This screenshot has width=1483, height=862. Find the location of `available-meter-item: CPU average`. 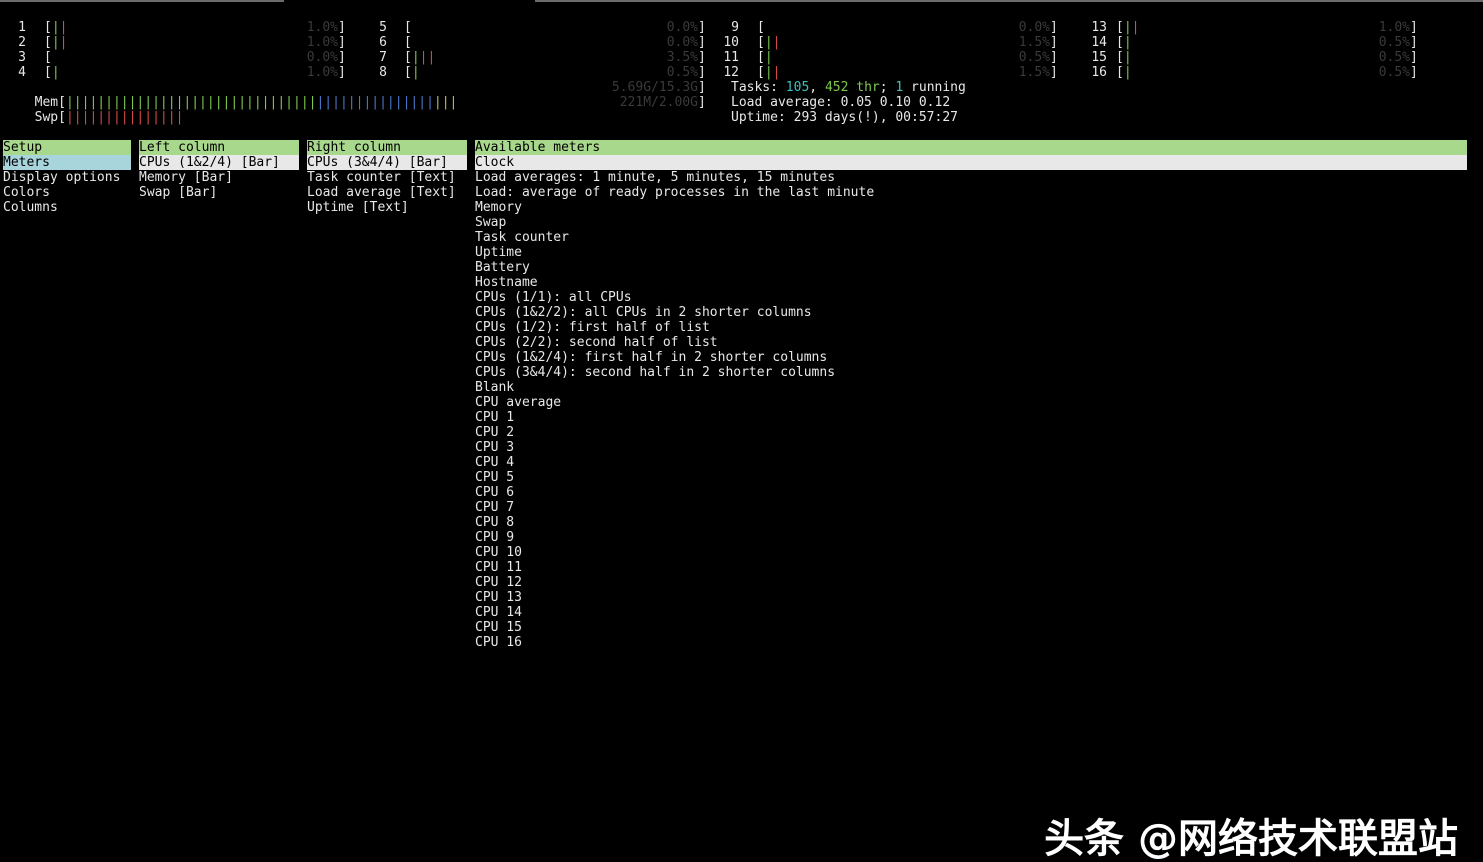

available-meter-item: CPU average is located at coordinates (971, 402).